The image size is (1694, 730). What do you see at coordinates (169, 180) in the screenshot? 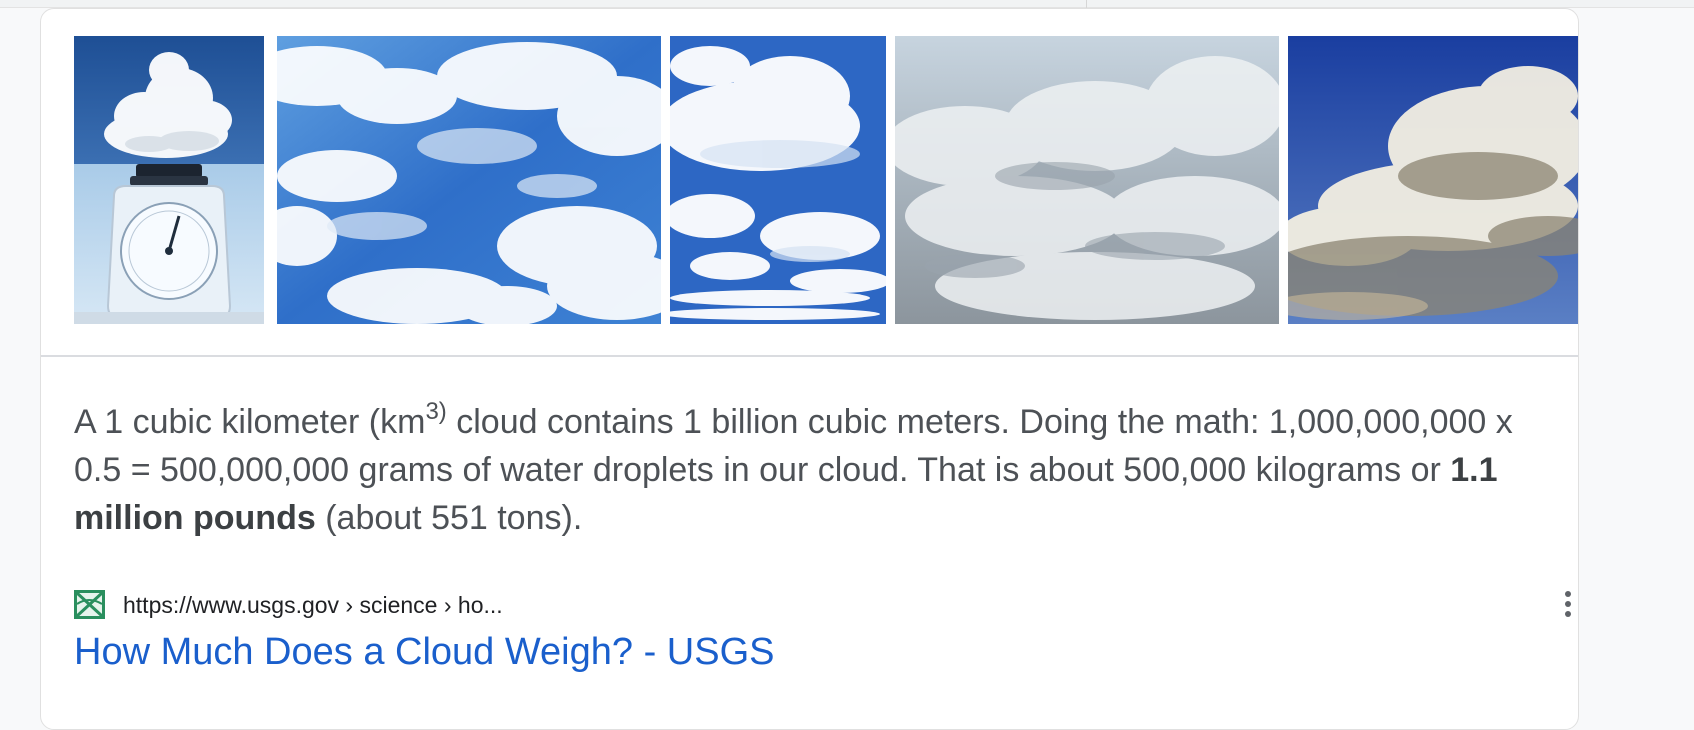
I see `cloud-on-scale-image` at bounding box center [169, 180].